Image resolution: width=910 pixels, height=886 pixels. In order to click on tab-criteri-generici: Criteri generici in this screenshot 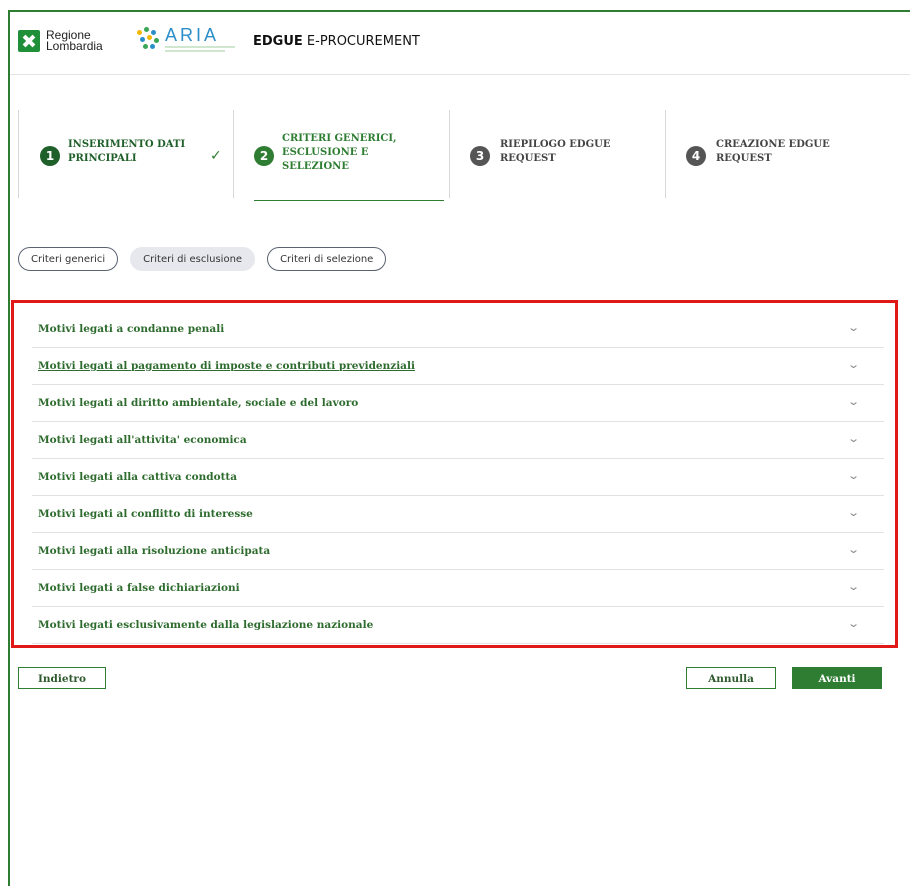, I will do `click(68, 259)`.